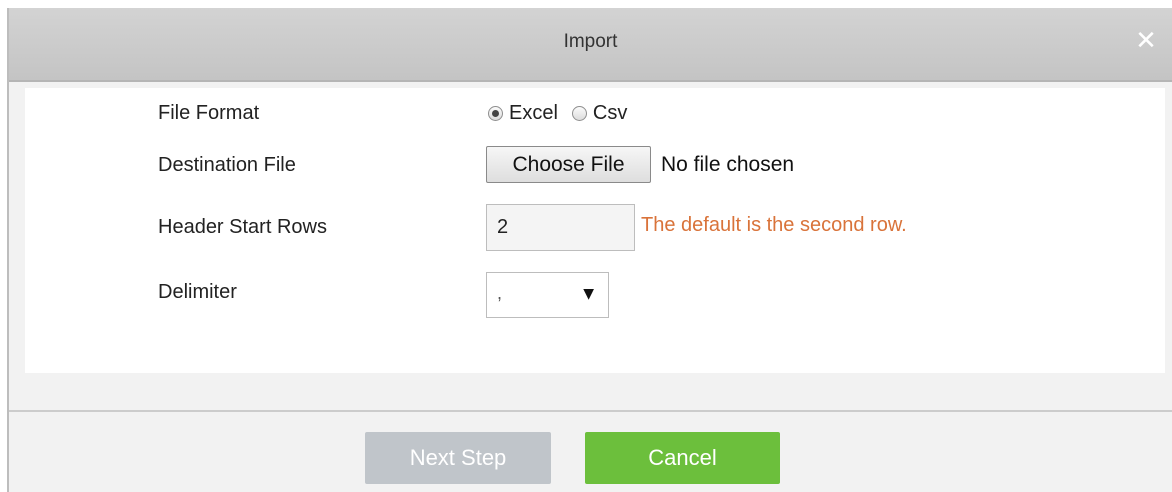  I want to click on dialog-titlebar: Import ✕, so click(590, 45).